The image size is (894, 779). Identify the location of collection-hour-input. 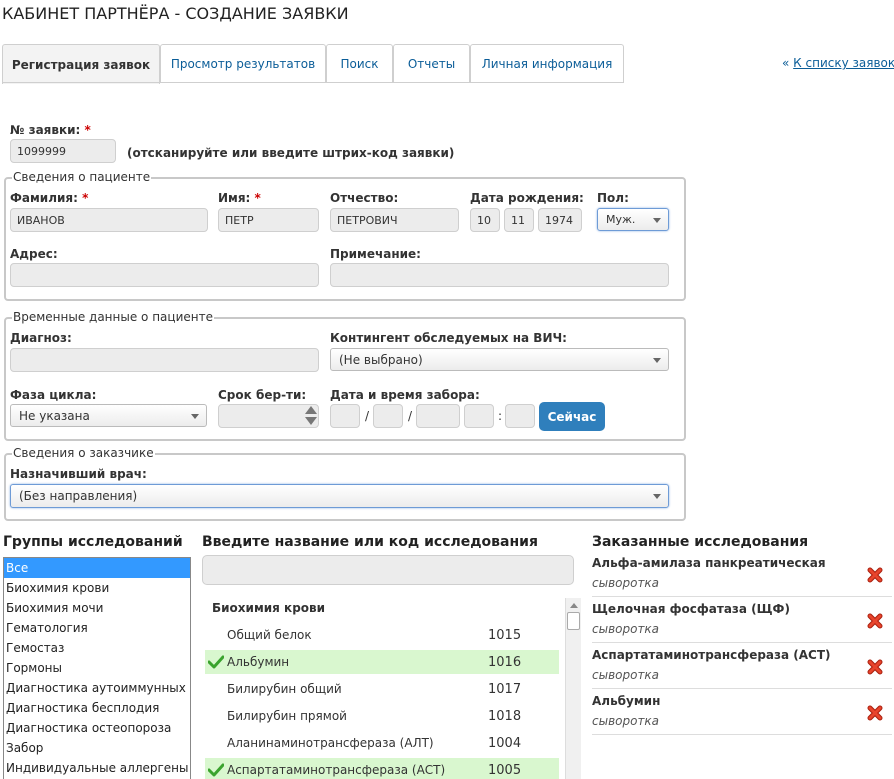
(479, 416).